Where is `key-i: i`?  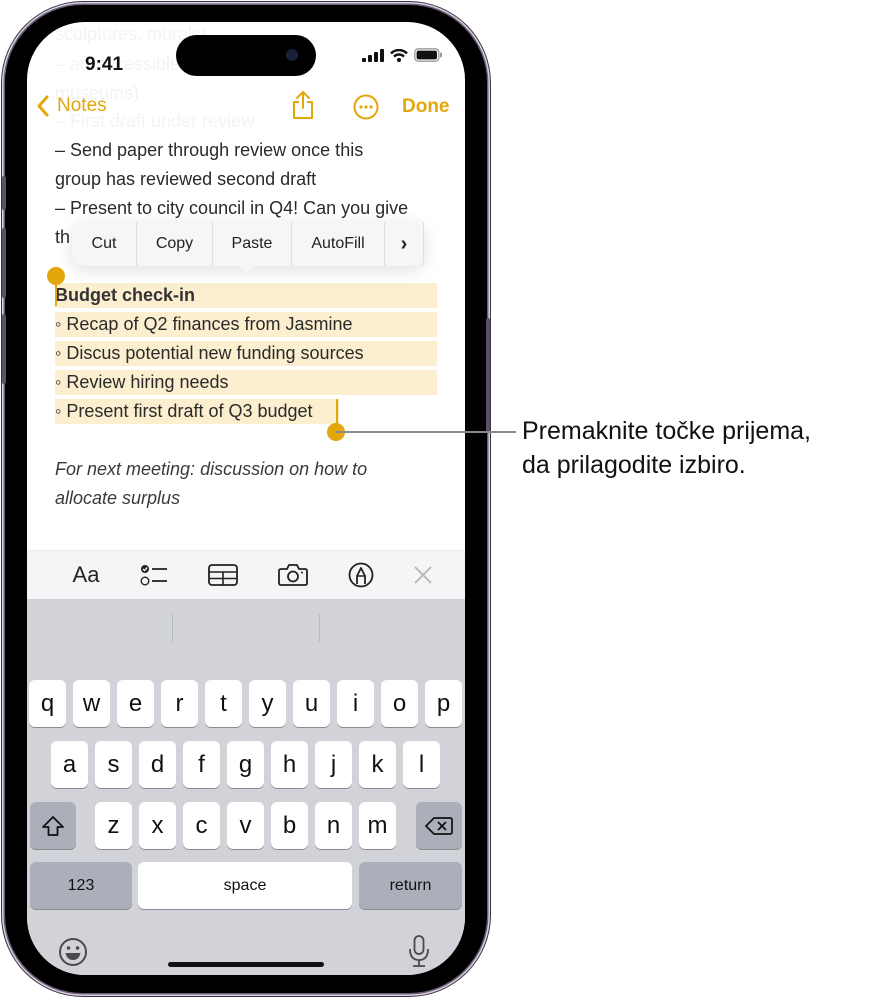
key-i: i is located at coordinates (355, 703).